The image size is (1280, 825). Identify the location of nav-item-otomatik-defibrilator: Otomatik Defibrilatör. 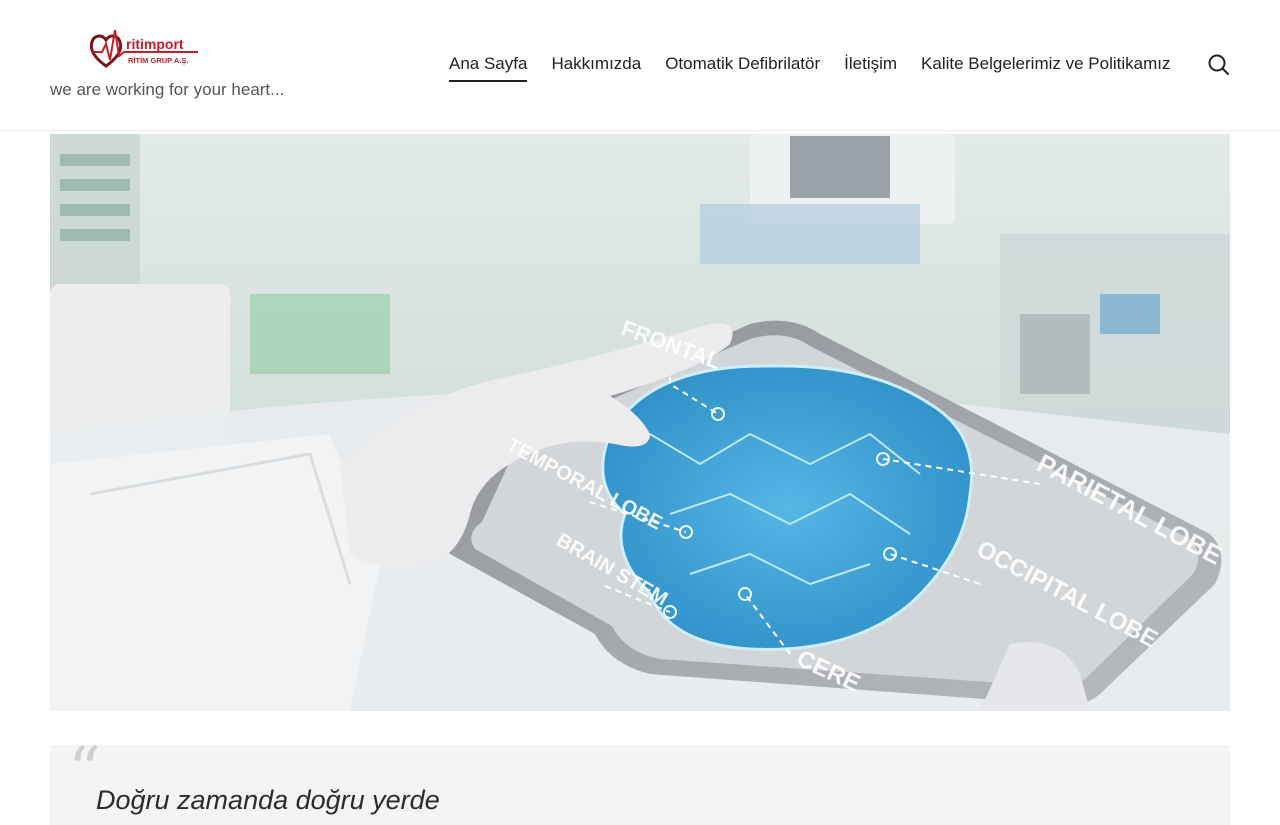
(742, 68).